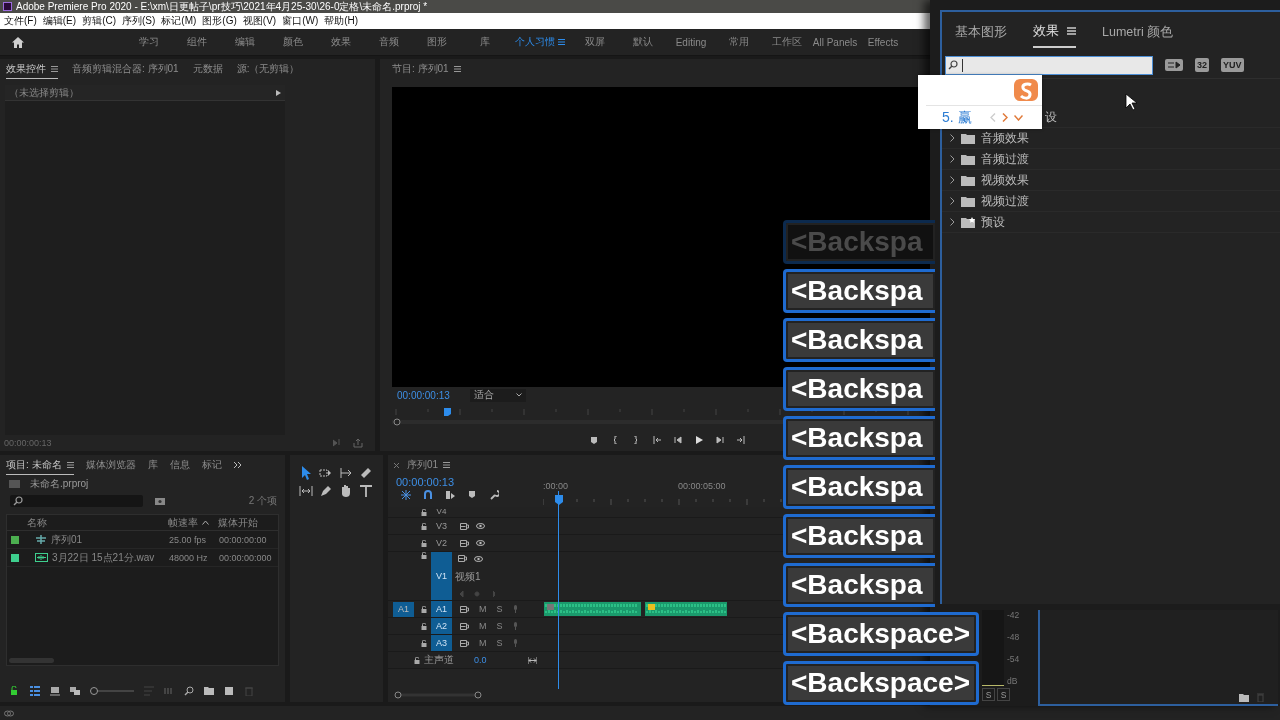  What do you see at coordinates (1005, 159) in the screenshot?
I see `effect-folder-label: 音频过渡` at bounding box center [1005, 159].